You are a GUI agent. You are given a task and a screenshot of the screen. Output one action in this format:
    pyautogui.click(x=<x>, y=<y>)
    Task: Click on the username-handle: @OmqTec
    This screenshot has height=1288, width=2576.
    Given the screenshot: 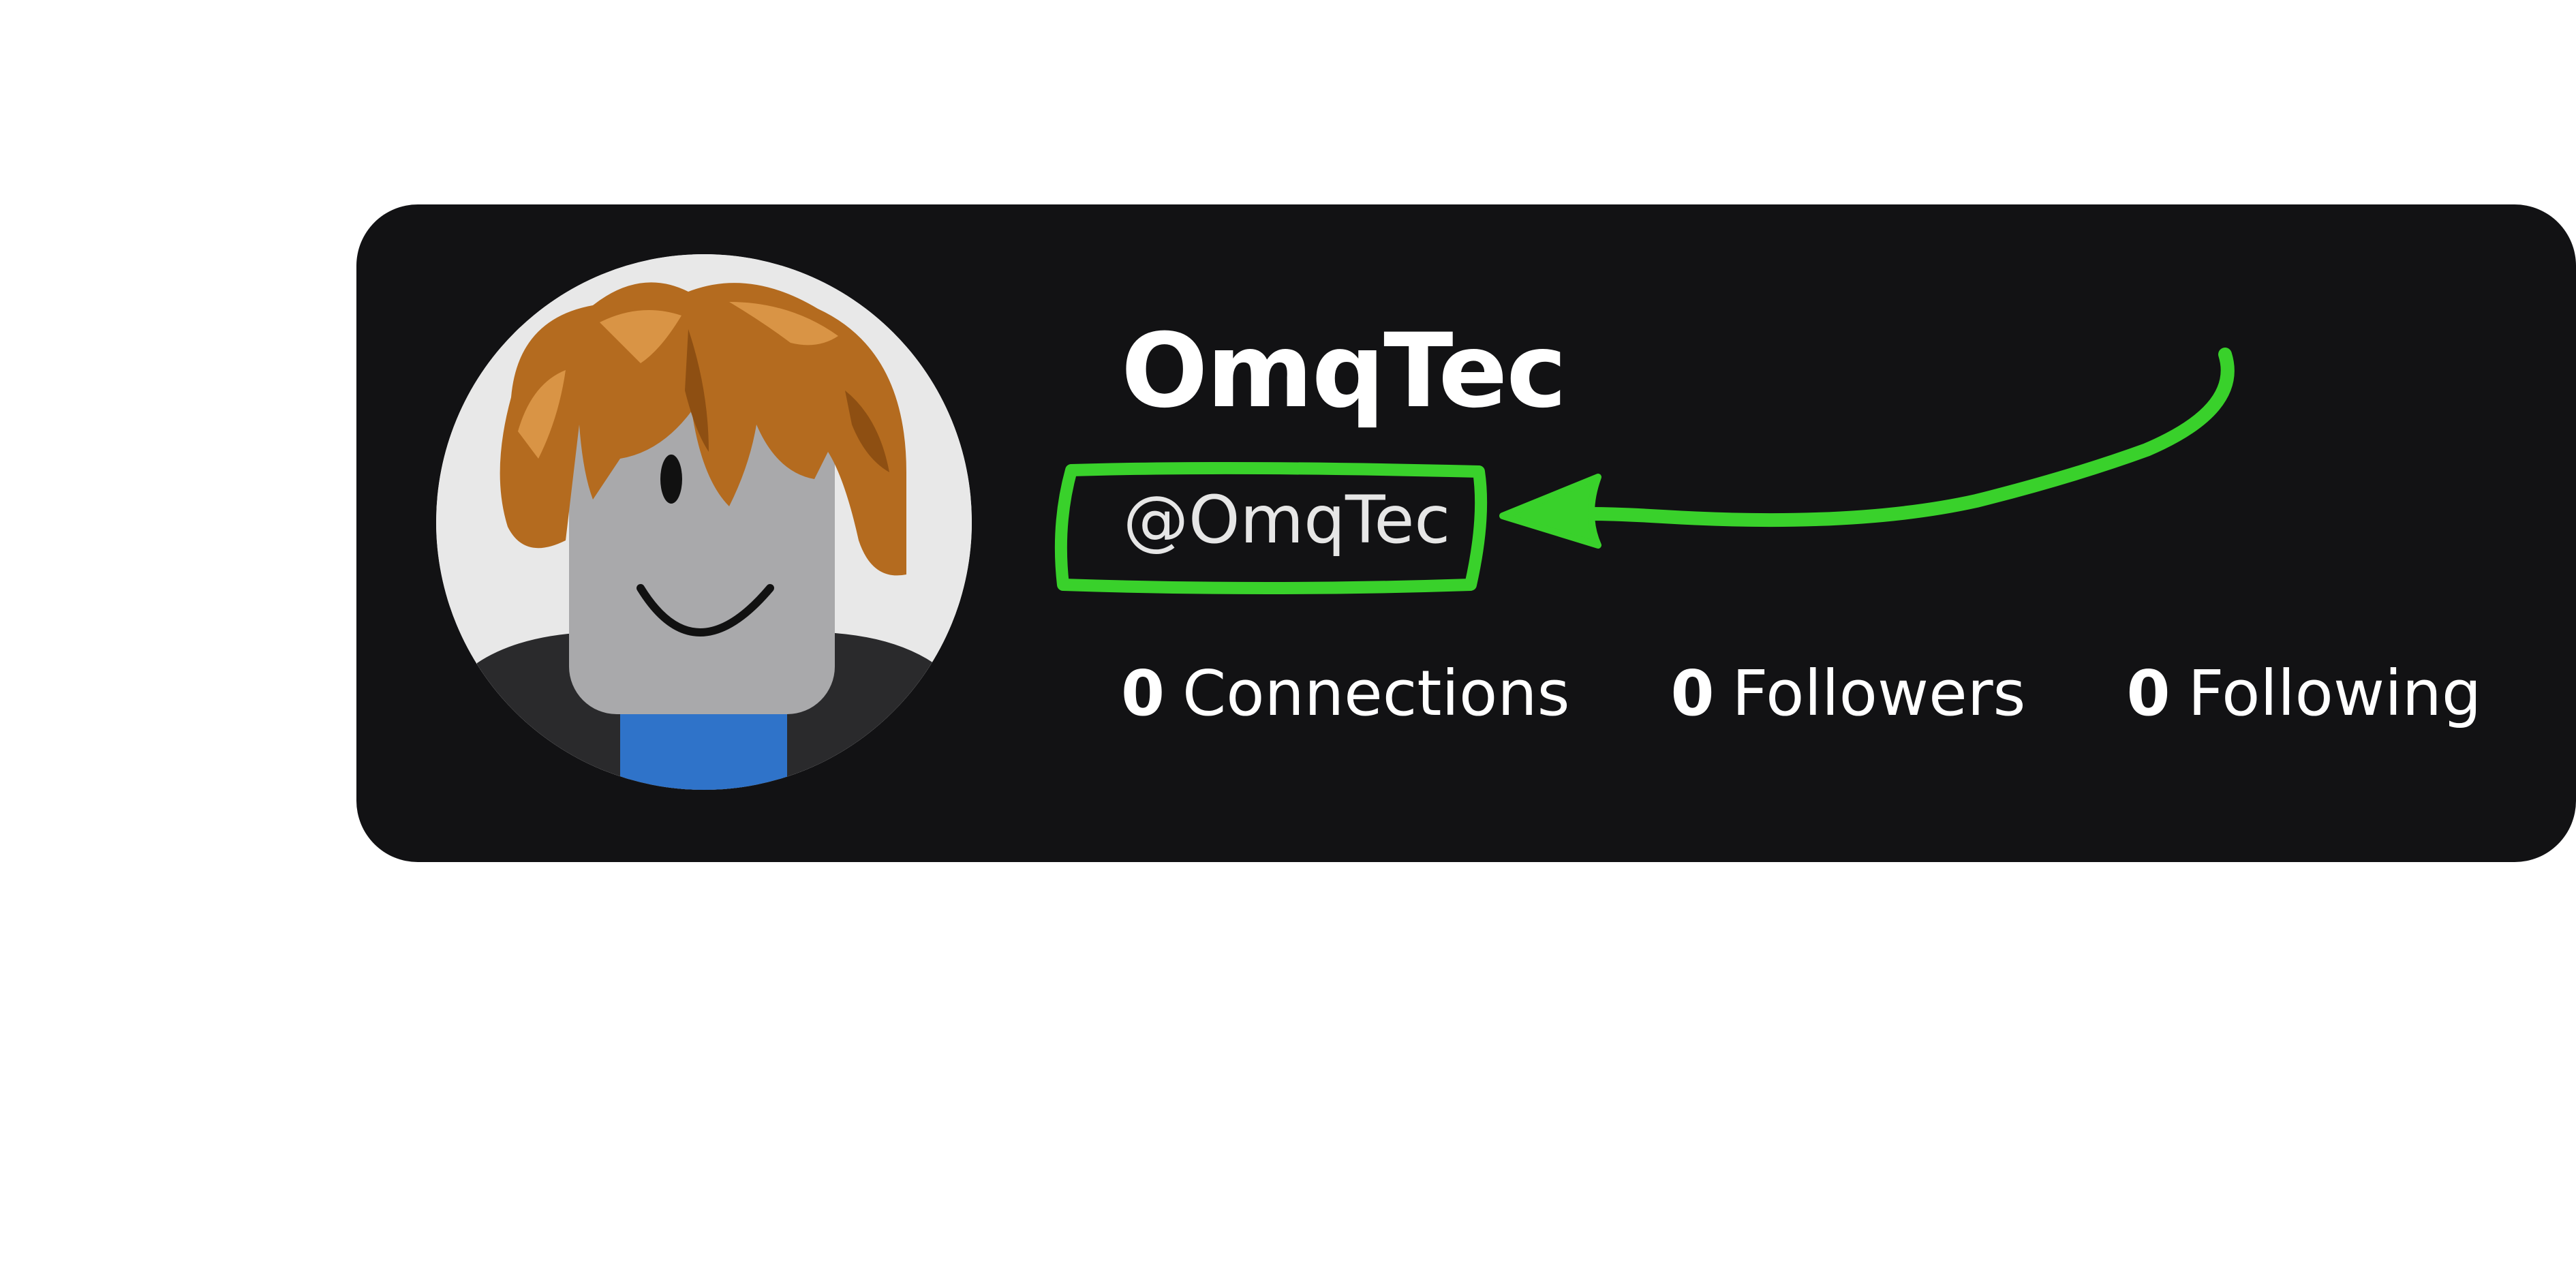 What is the action you would take?
    pyautogui.click(x=1286, y=520)
    